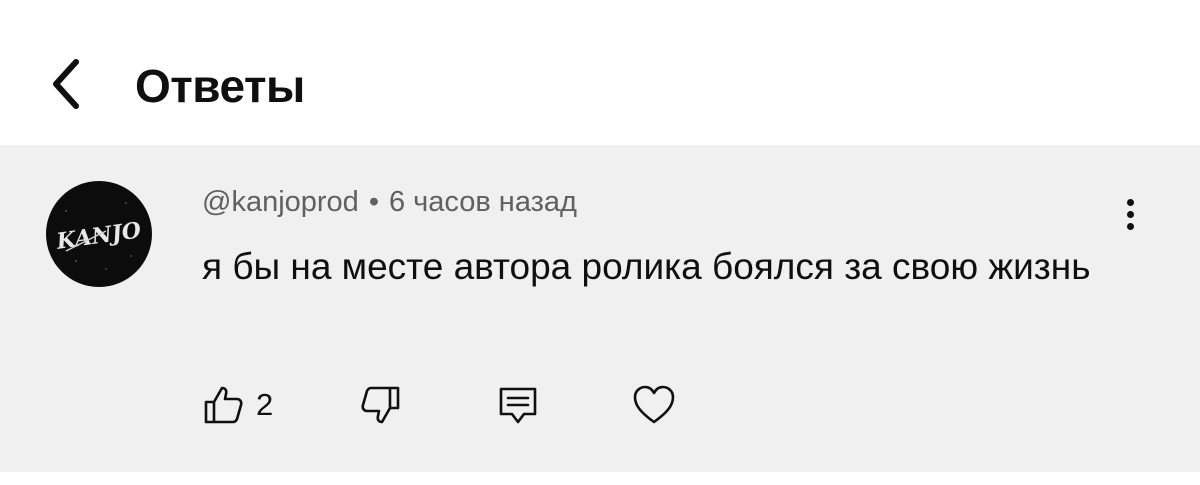 Image resolution: width=1200 pixels, height=485 pixels. Describe the element at coordinates (482, 202) in the screenshot. I see `timestamp: 6 часов назад` at that location.